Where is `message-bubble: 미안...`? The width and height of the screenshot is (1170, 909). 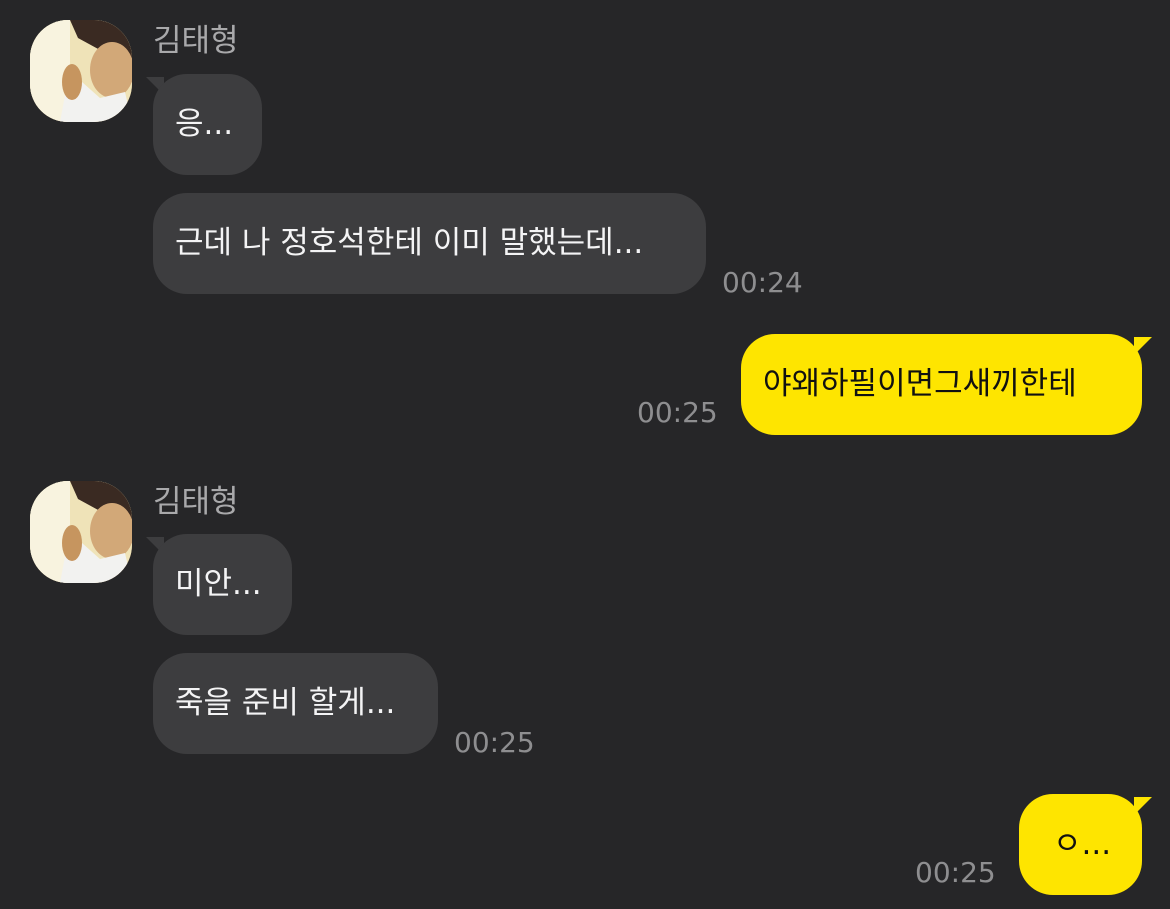
message-bubble: 미안... is located at coordinates (222, 584).